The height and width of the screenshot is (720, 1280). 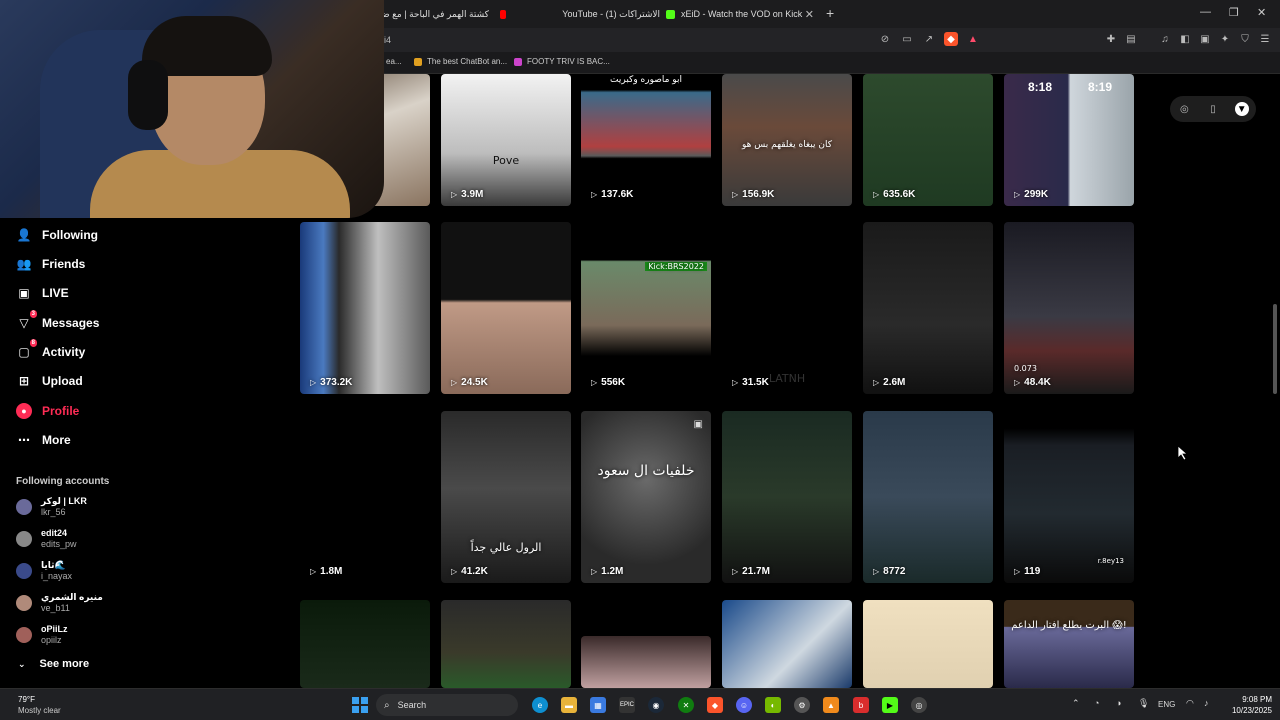 What do you see at coordinates (1245, 39) in the screenshot?
I see `vpn-icon: ⛉` at bounding box center [1245, 39].